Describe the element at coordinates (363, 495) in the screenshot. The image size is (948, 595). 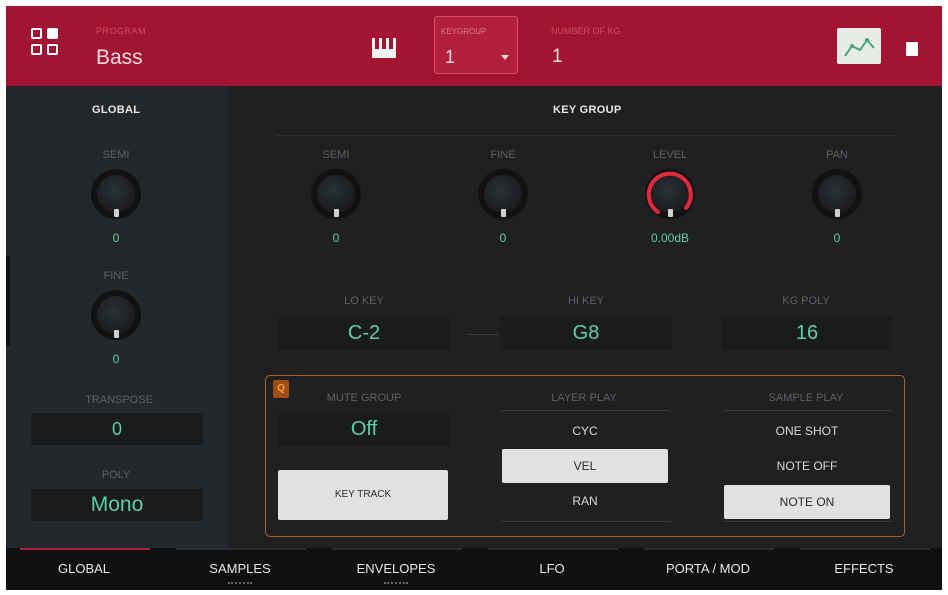
I see `key-track-button: KEY TRACK` at that location.